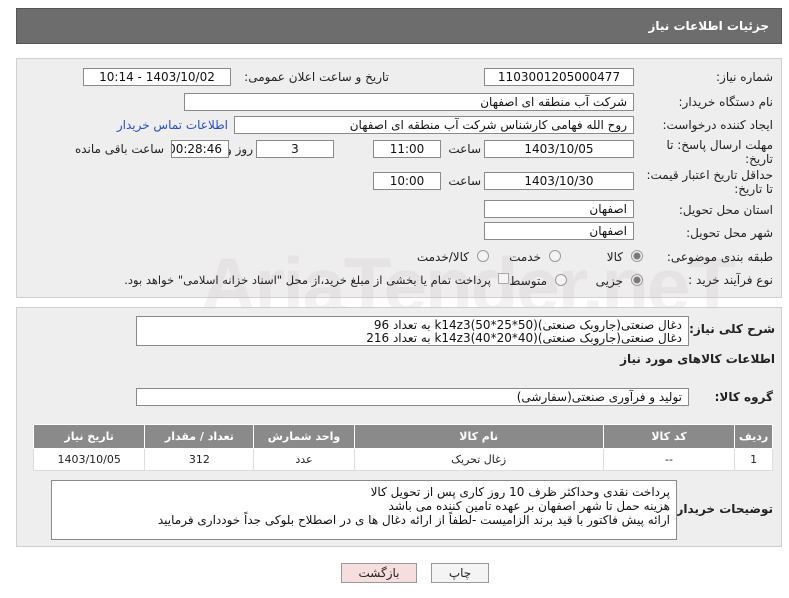 The width and height of the screenshot is (789, 598). What do you see at coordinates (609, 281) in the screenshot?
I see `process-minor-label: جزیی` at bounding box center [609, 281].